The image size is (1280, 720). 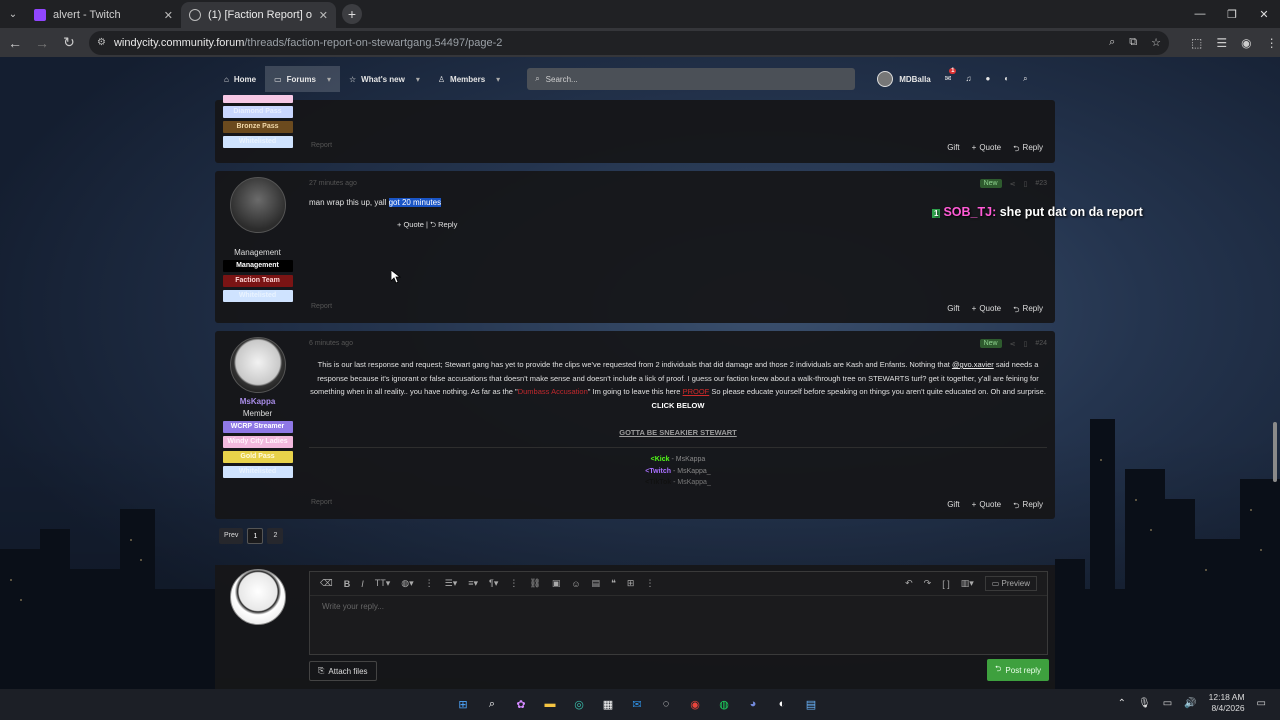 What do you see at coordinates (407, 583) in the screenshot?
I see `color-palette-icon: ◍▾` at bounding box center [407, 583].